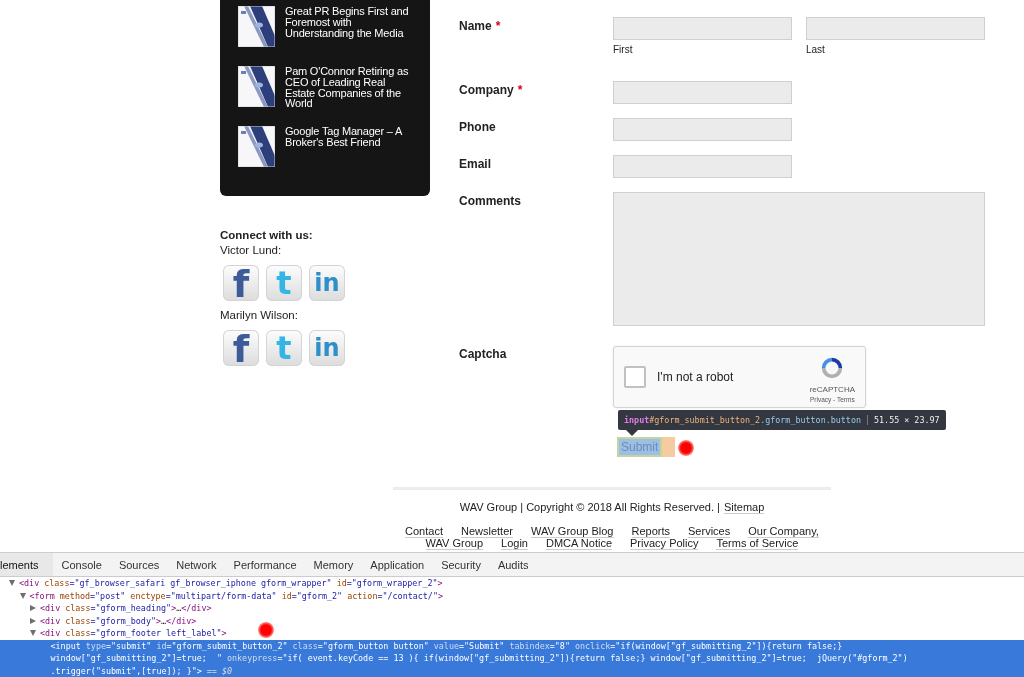 The image size is (1024, 677). Describe the element at coordinates (347, 22) in the screenshot. I see `post-link: Great PR Begins First and Foremost with Understanding the Media` at that location.